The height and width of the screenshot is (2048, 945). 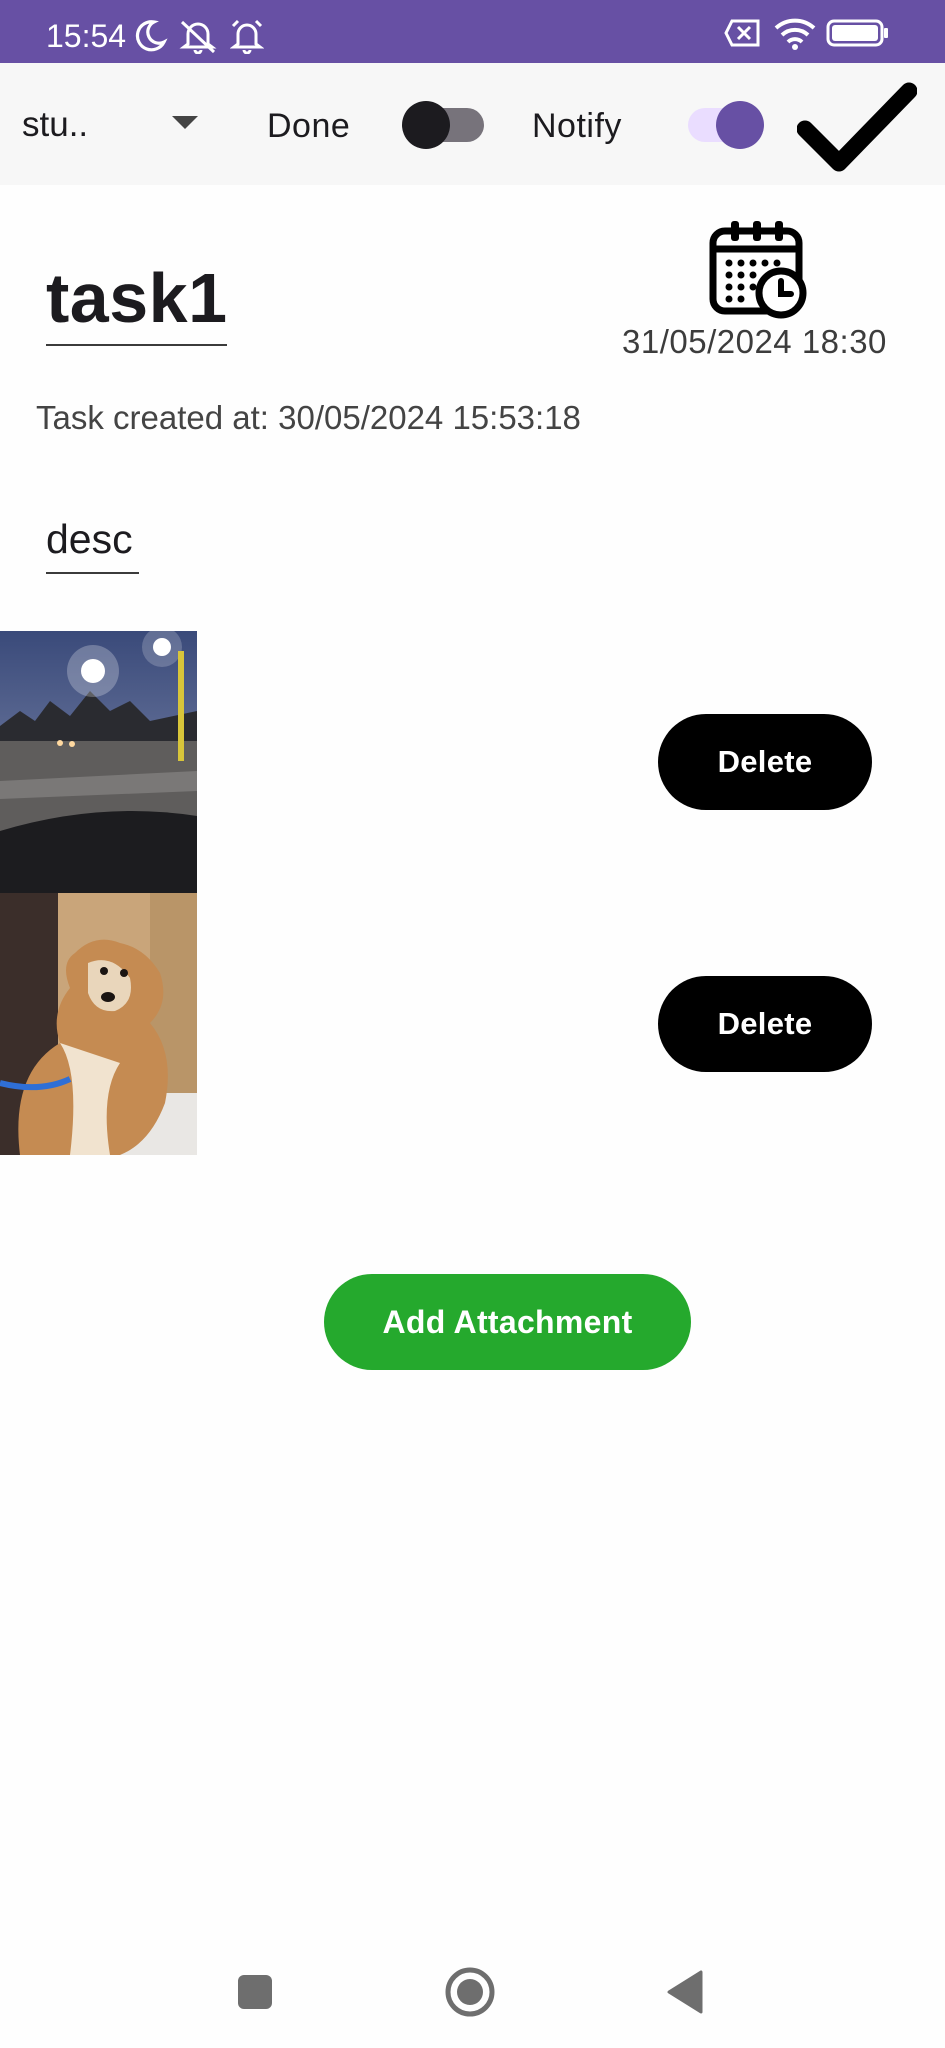 I want to click on description-underline, so click(x=92, y=573).